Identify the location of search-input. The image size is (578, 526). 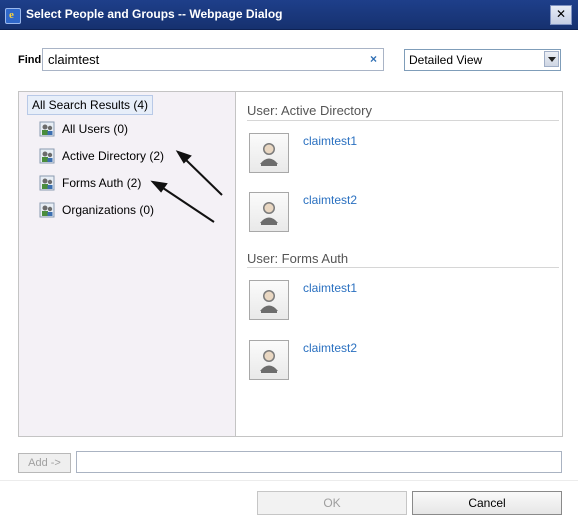
(203, 59).